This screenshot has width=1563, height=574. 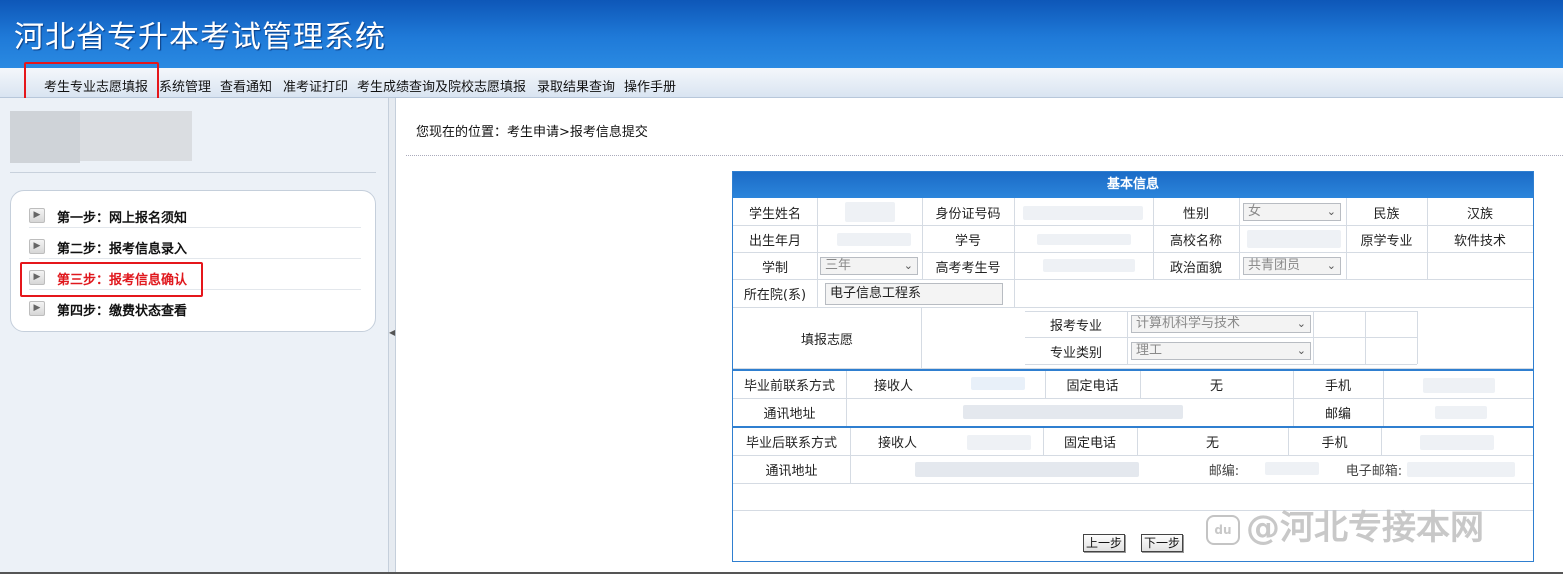 I want to click on step-label: 第一步：网上报名须知, so click(x=122, y=218).